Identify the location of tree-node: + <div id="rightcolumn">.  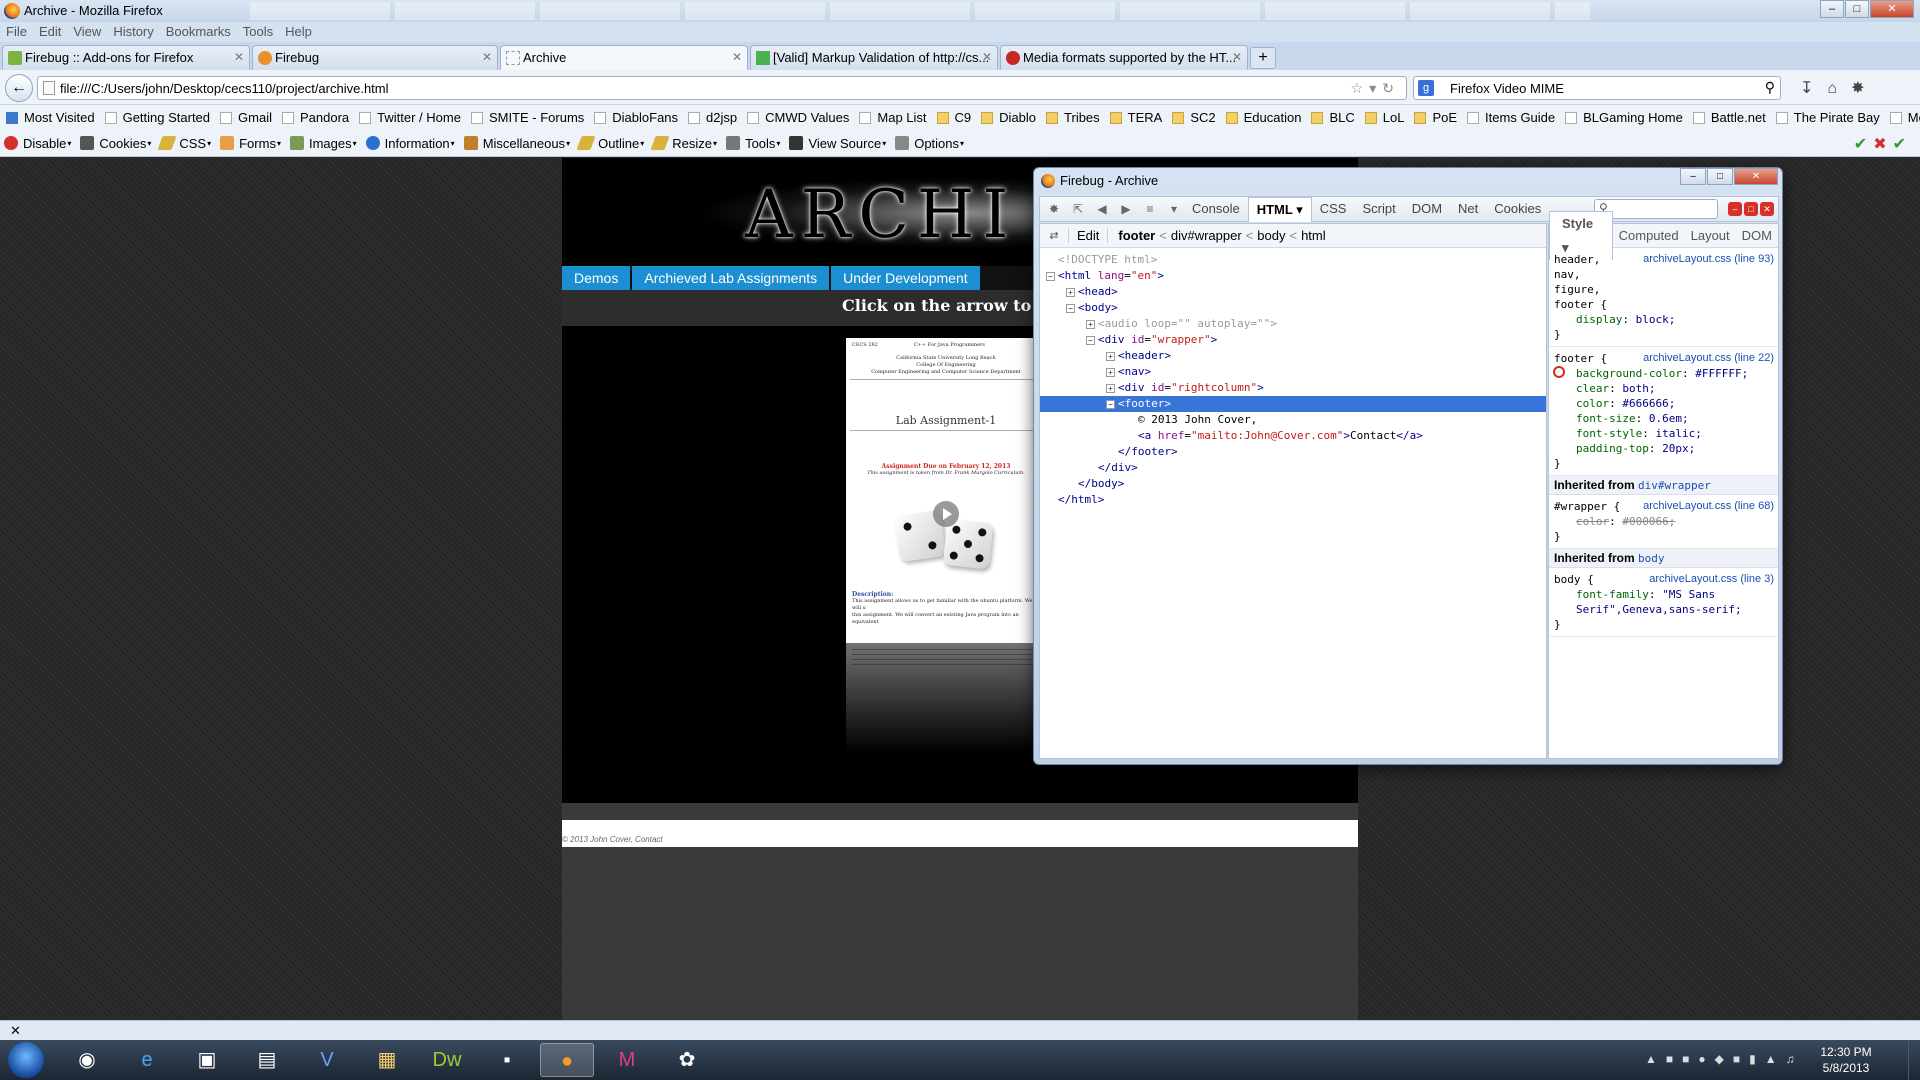
(1293, 388).